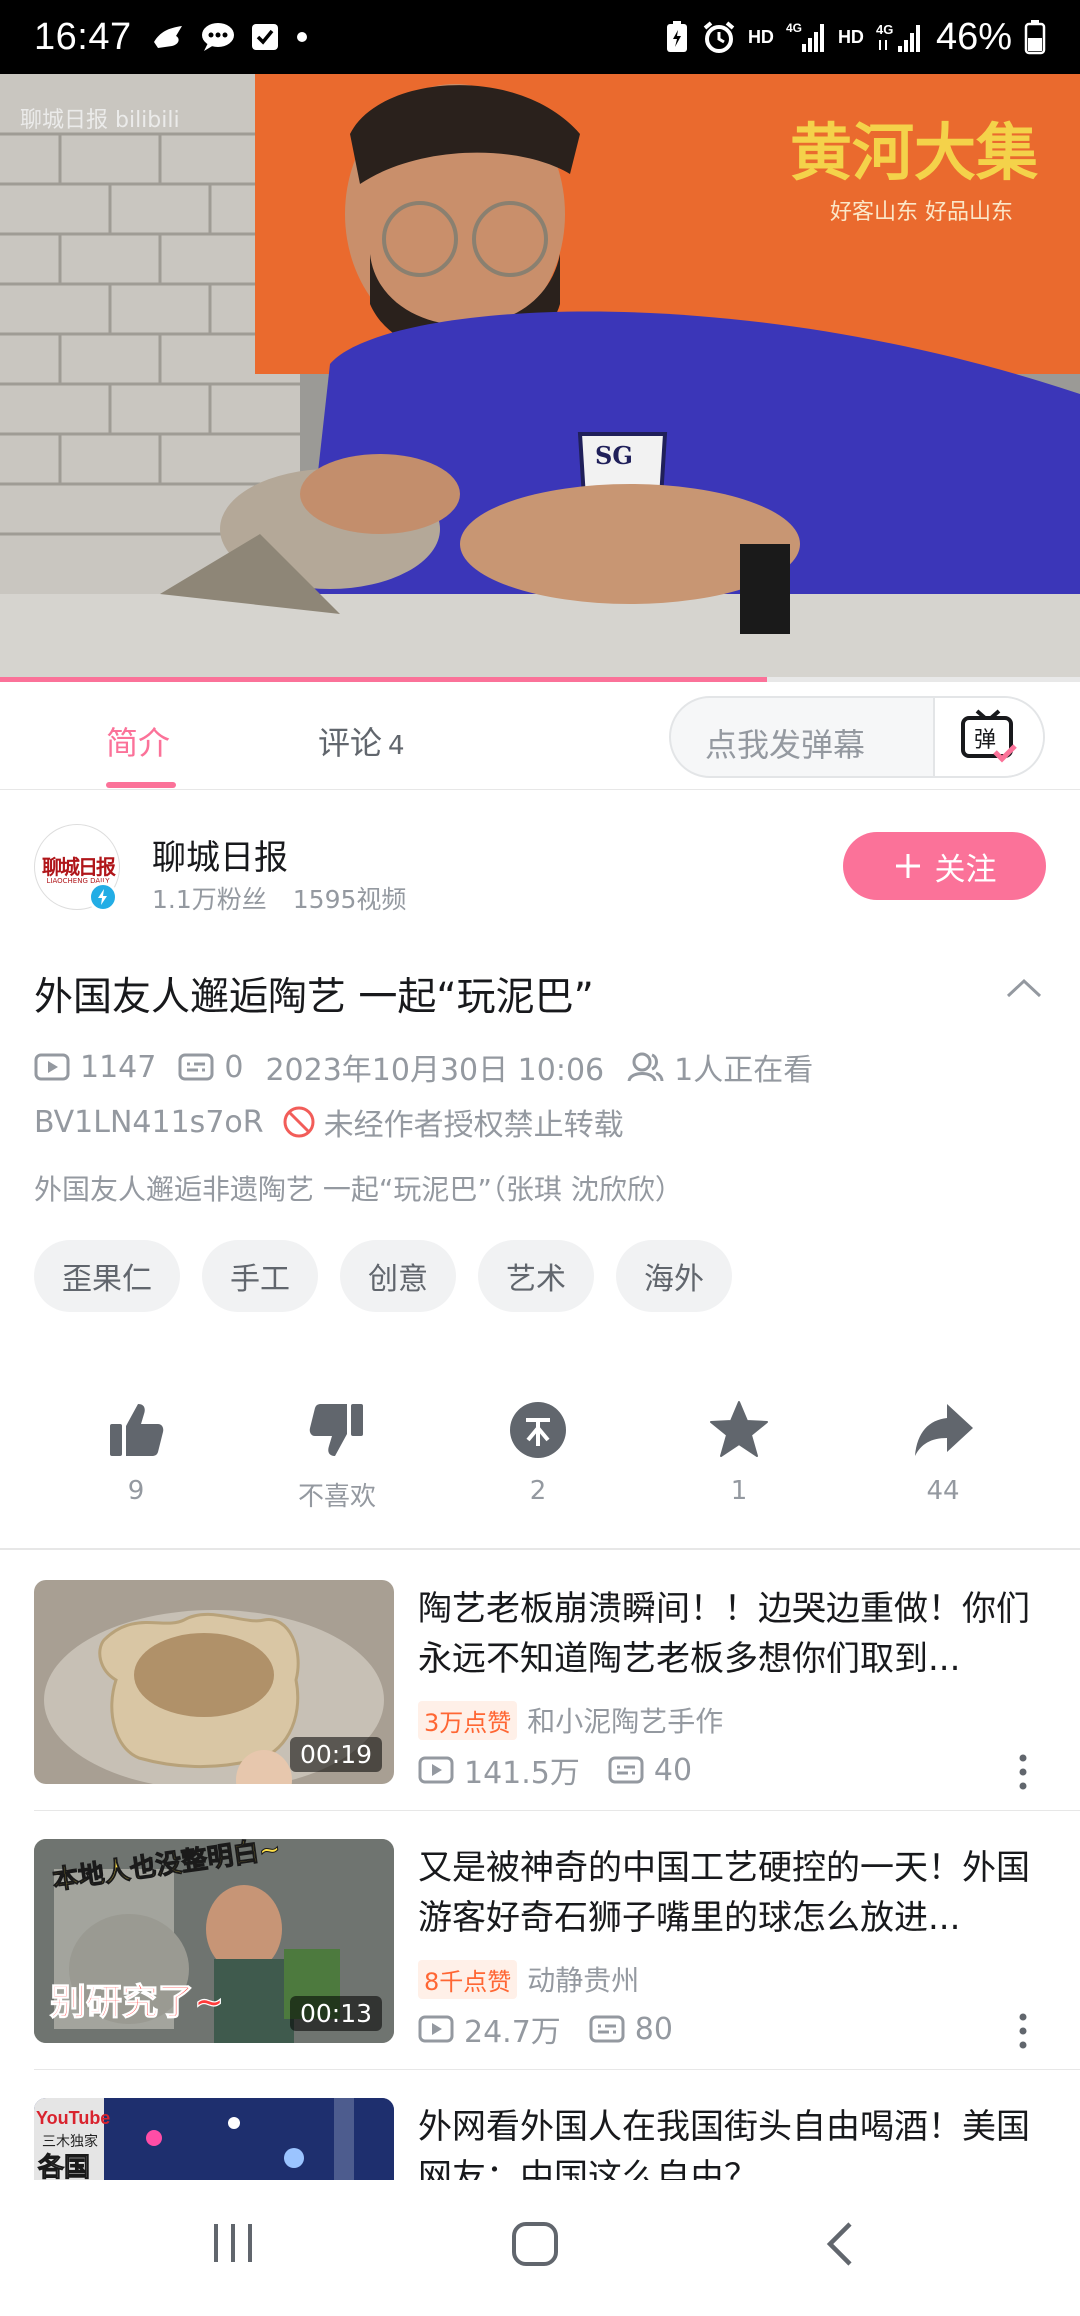 This screenshot has height=2316, width=1080. What do you see at coordinates (839, 2244) in the screenshot?
I see `back-icon` at bounding box center [839, 2244].